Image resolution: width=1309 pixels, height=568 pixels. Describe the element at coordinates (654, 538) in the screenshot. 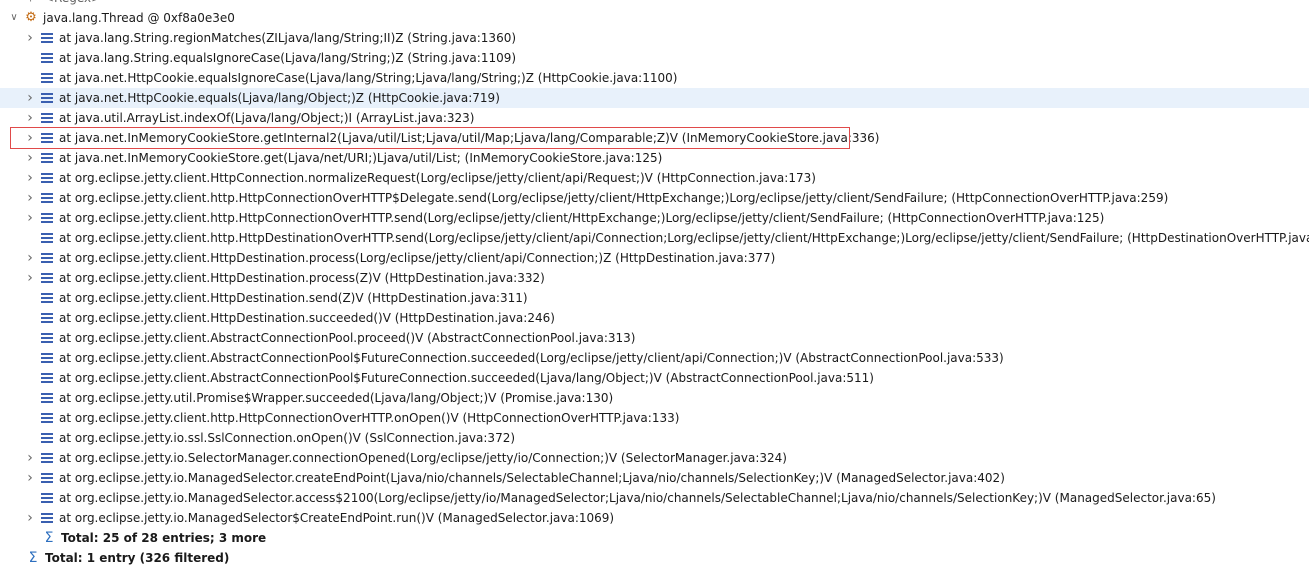

I see `inner-total-row: Σ Total: 25 of 28 entries; 3 more` at that location.